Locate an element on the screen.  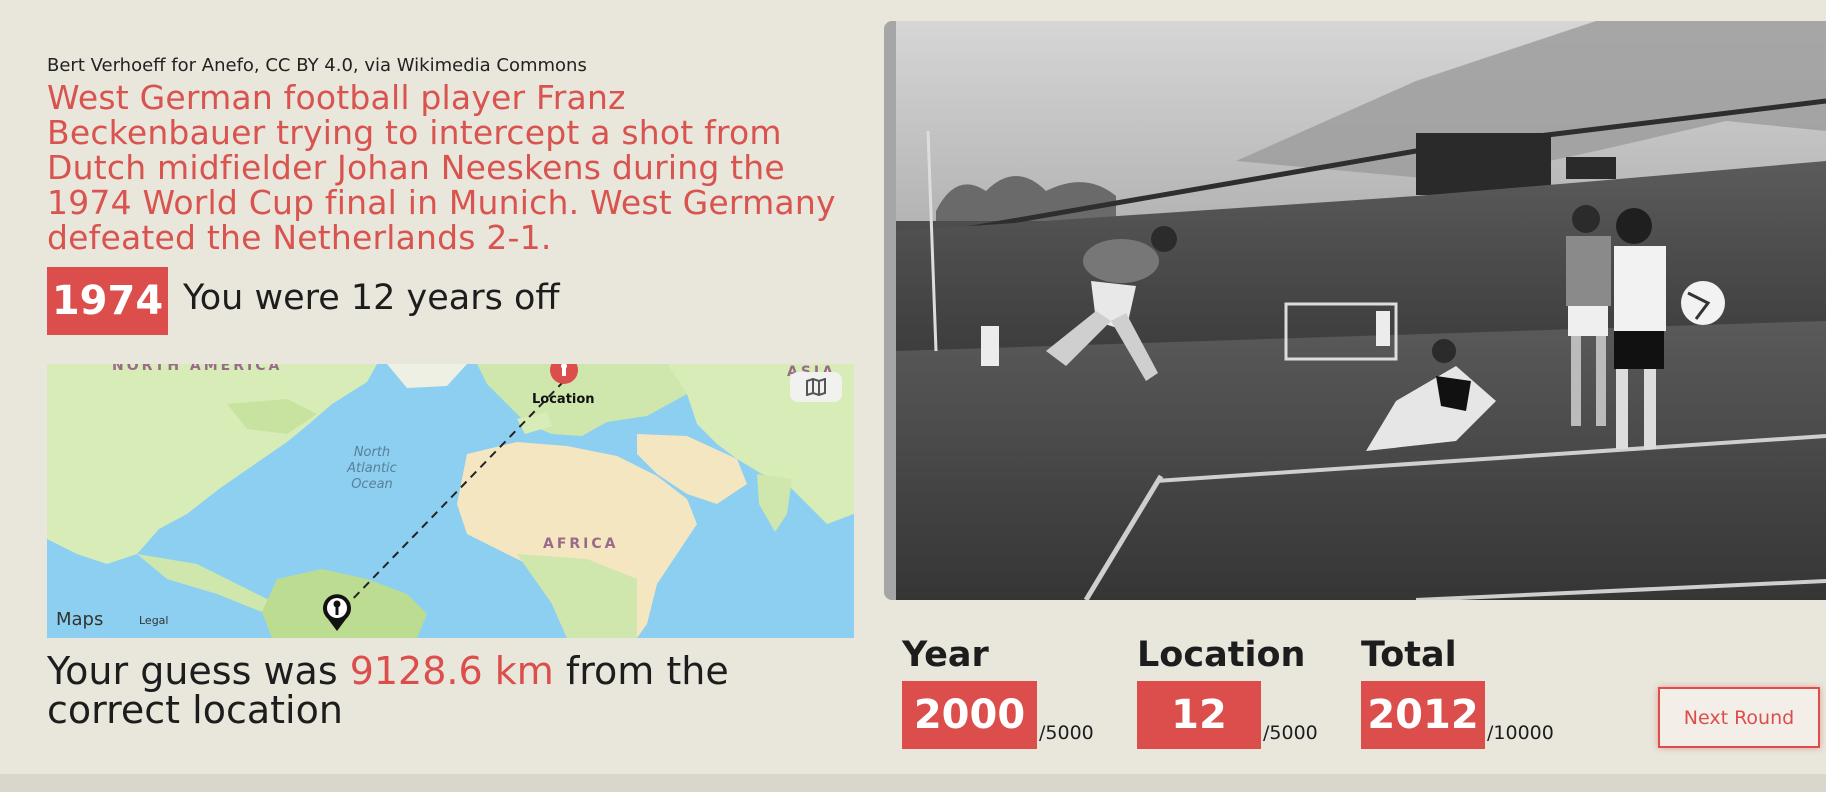
map-type-button is located at coordinates (816, 387).